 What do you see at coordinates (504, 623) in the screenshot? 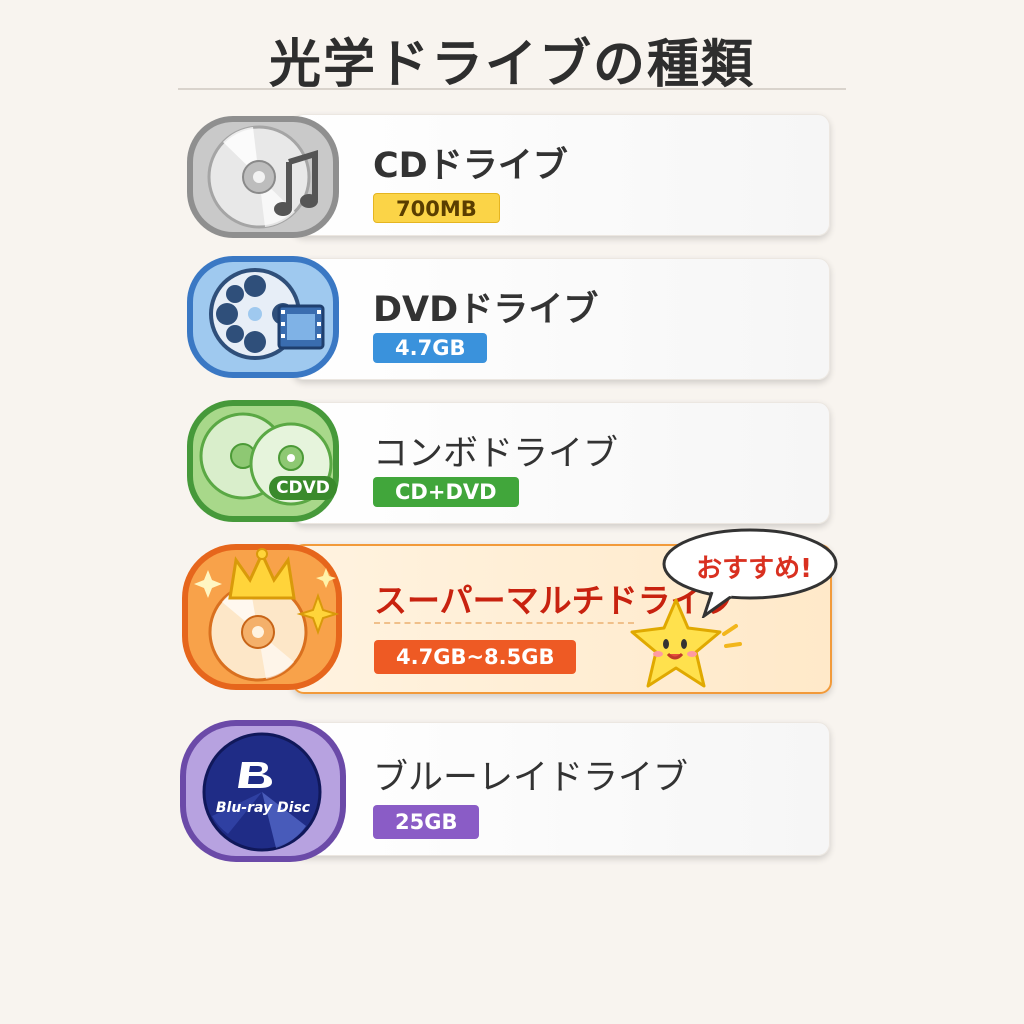
I see `dashed-divider` at bounding box center [504, 623].